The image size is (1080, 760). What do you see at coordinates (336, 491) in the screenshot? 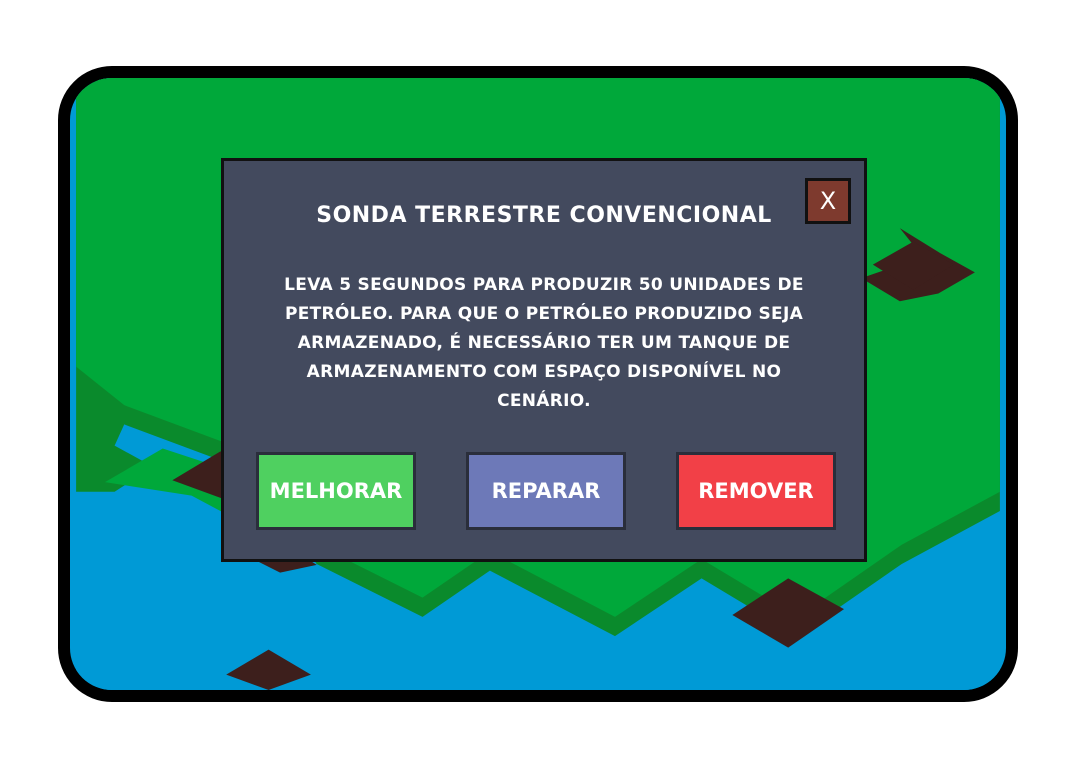
I see `upgrade-button: MELHORAR` at bounding box center [336, 491].